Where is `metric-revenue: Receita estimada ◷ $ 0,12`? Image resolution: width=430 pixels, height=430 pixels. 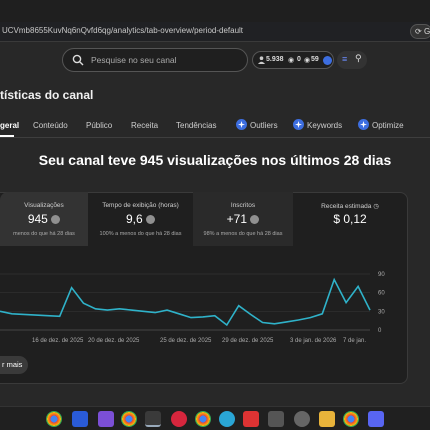 metric-revenue: Receita estimada ◷ $ 0,12 is located at coordinates (350, 219).